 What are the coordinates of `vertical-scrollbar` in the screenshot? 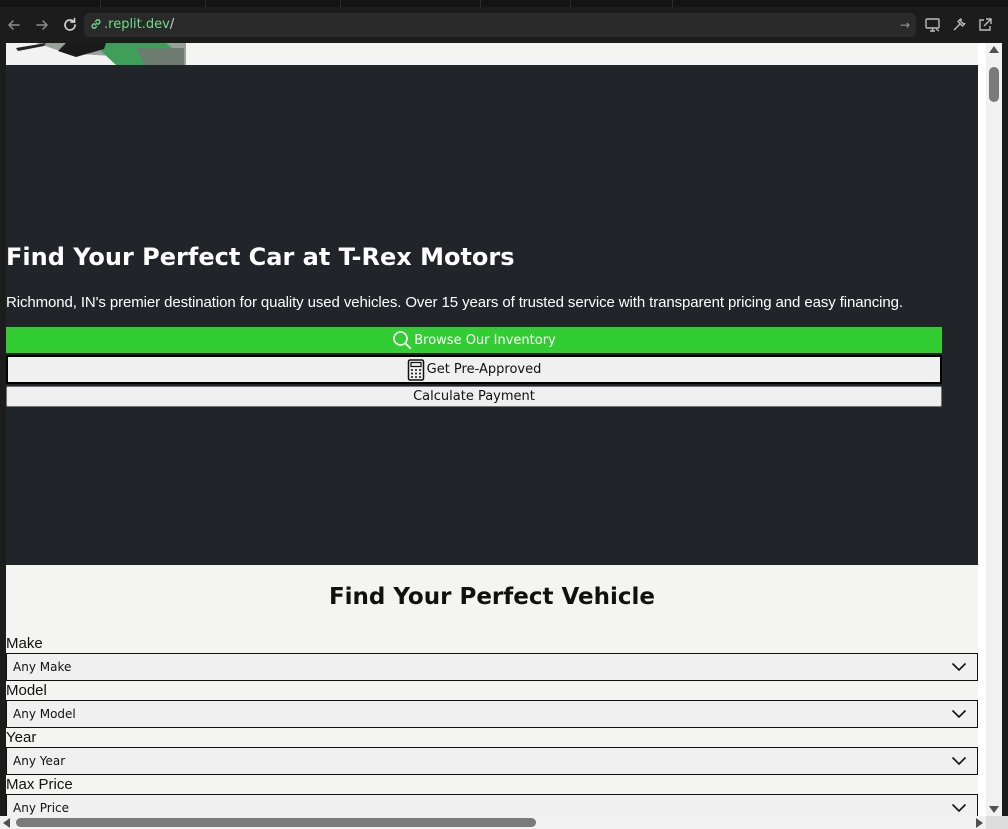 It's located at (994, 429).